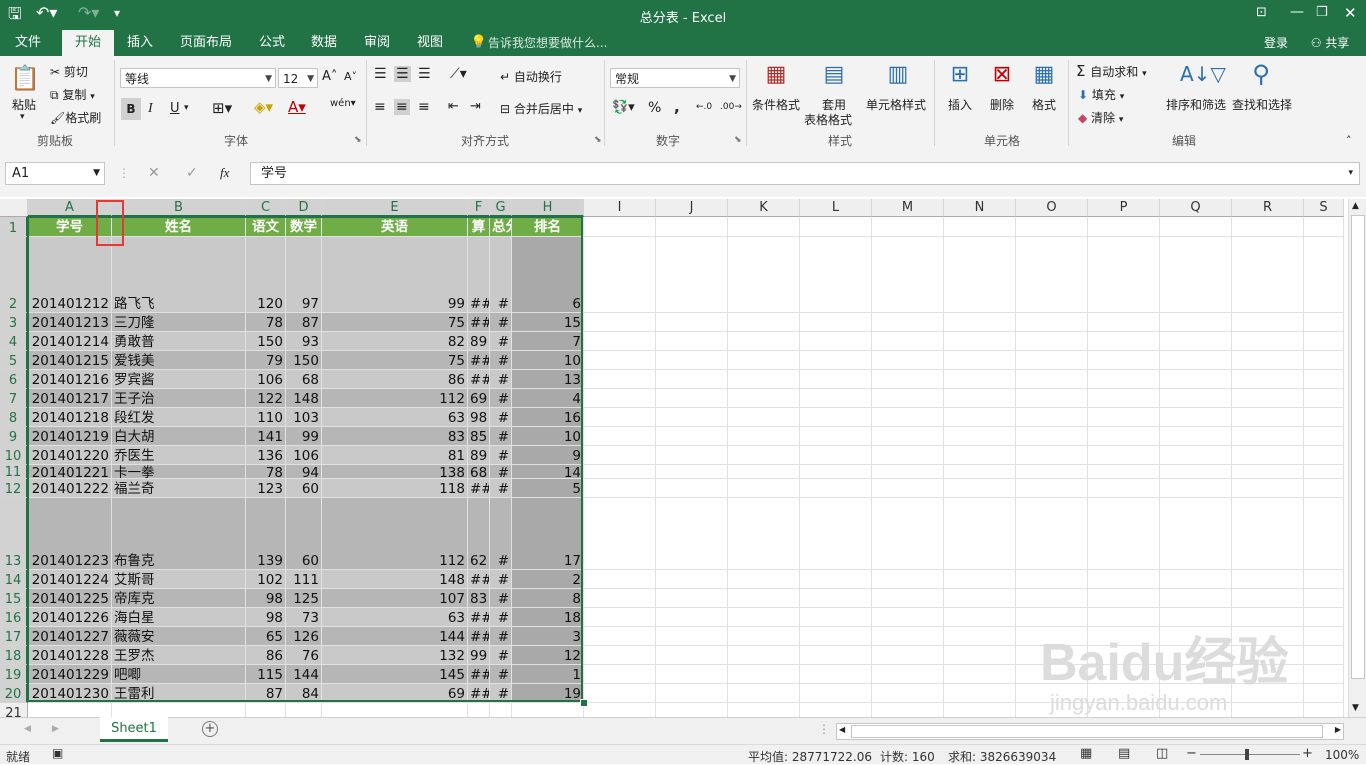  I want to click on column-header-p: P, so click(1124, 208).